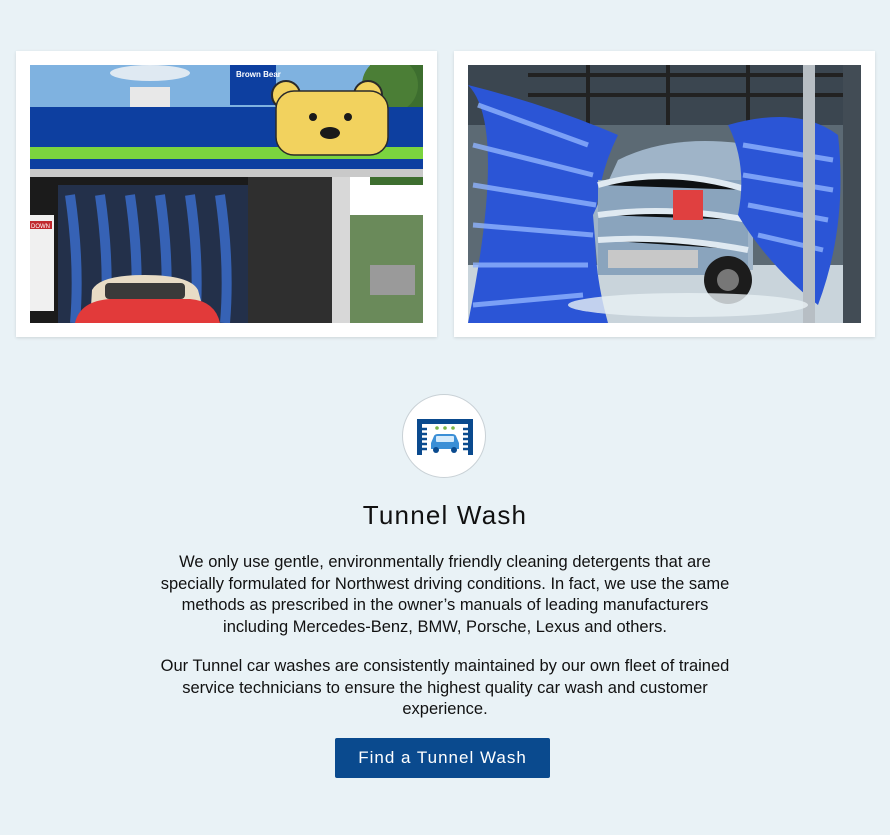 The height and width of the screenshot is (835, 890). What do you see at coordinates (258, 74) in the screenshot?
I see `brown-bear-sign-text: Brown Bear` at bounding box center [258, 74].